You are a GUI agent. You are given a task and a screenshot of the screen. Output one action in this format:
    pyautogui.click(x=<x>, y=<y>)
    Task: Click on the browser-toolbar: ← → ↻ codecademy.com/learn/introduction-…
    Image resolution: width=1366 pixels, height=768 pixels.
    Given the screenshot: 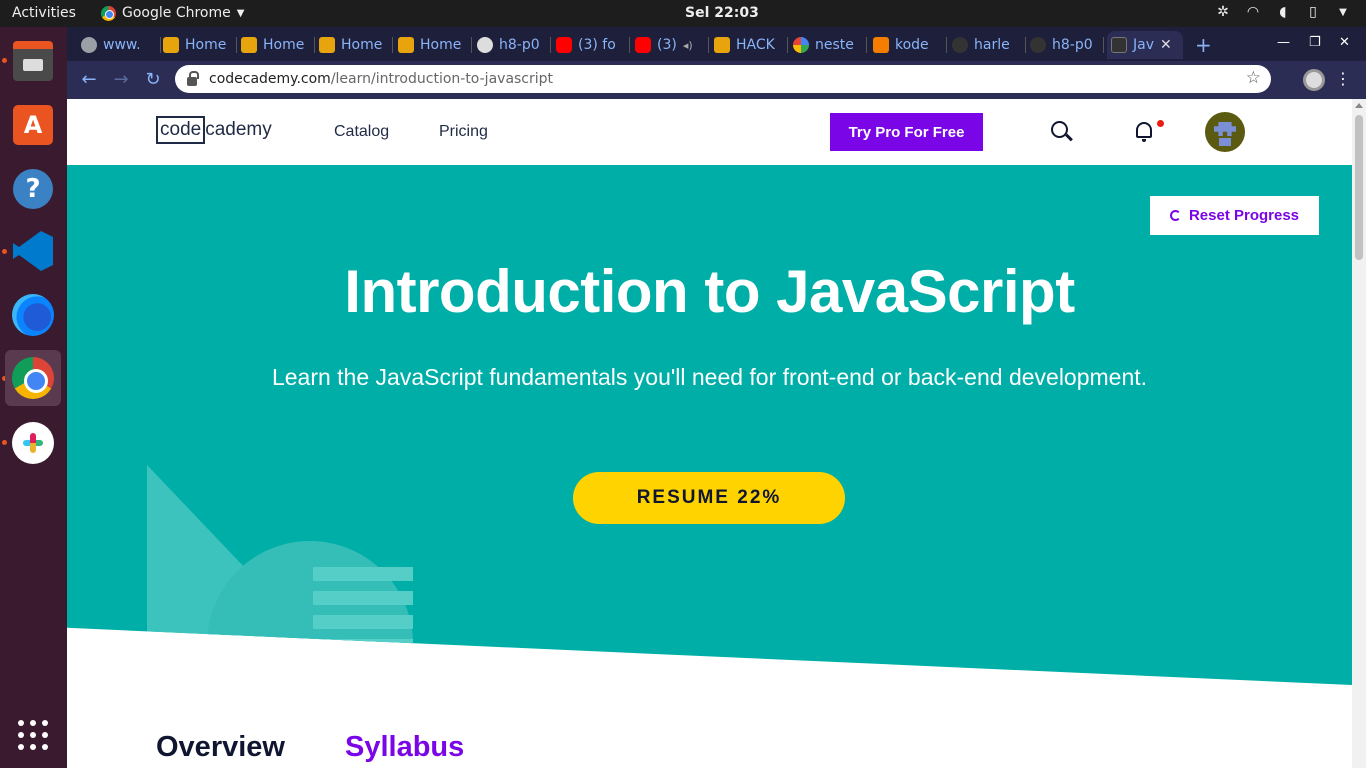 What is the action you would take?
    pyautogui.click(x=716, y=80)
    